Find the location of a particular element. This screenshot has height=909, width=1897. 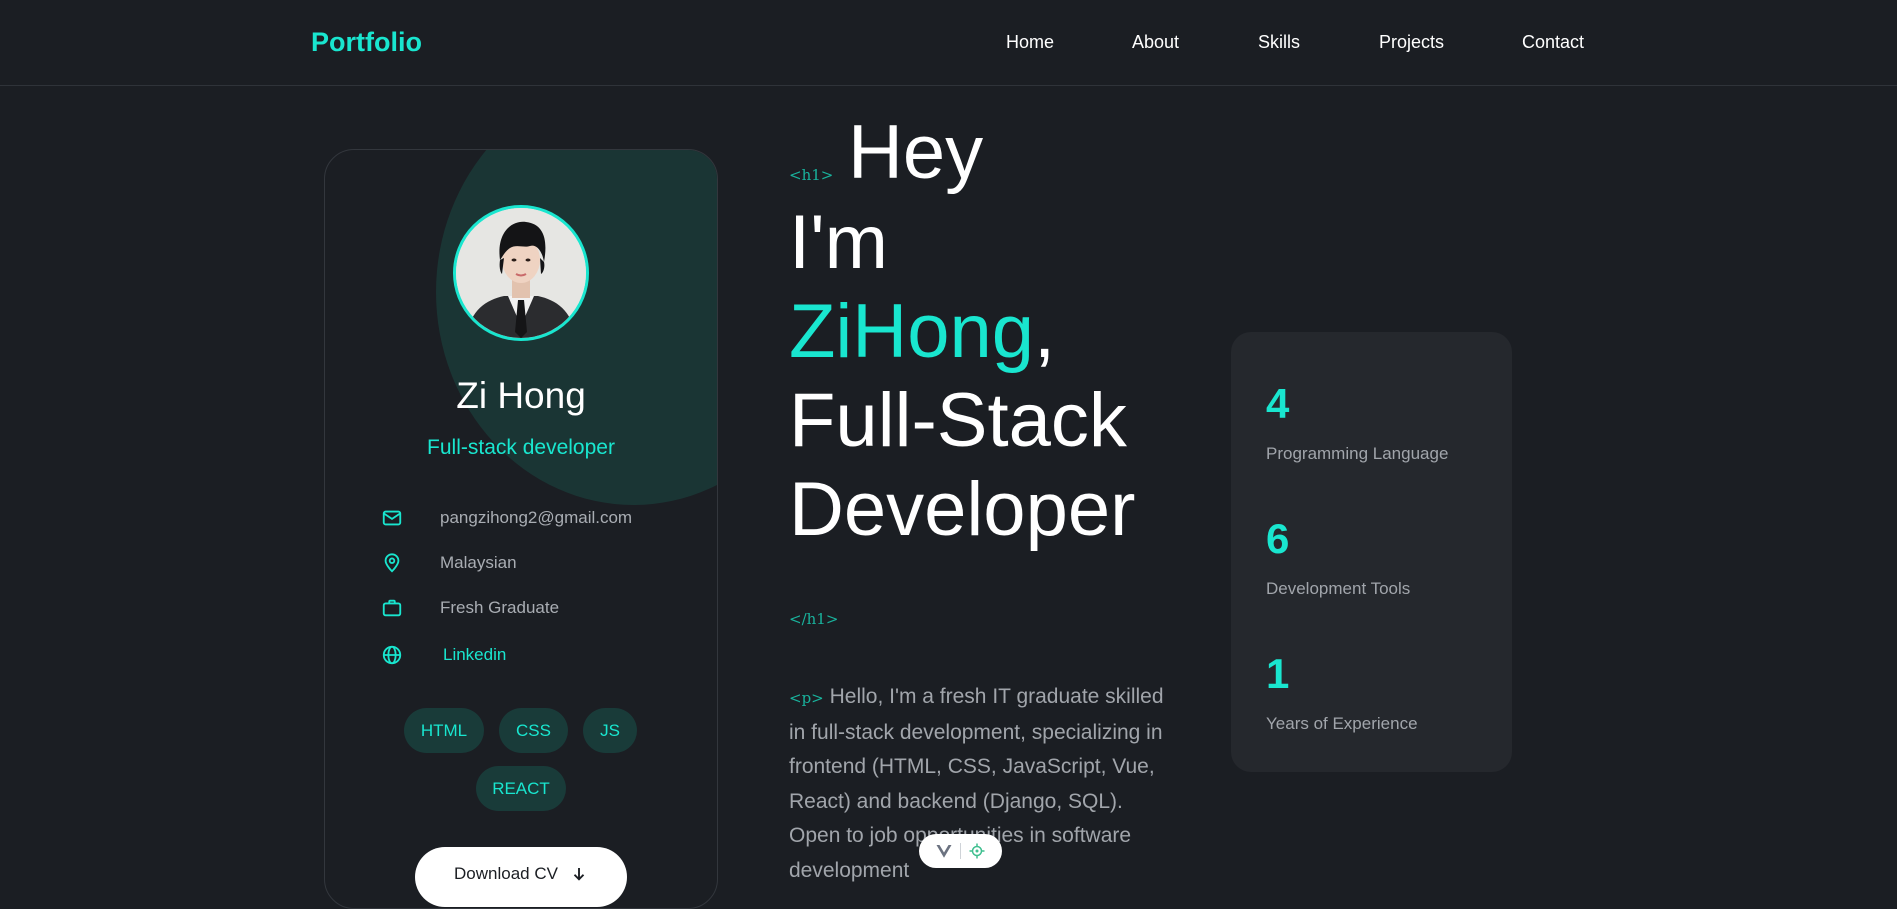

avatar is located at coordinates (521, 273).